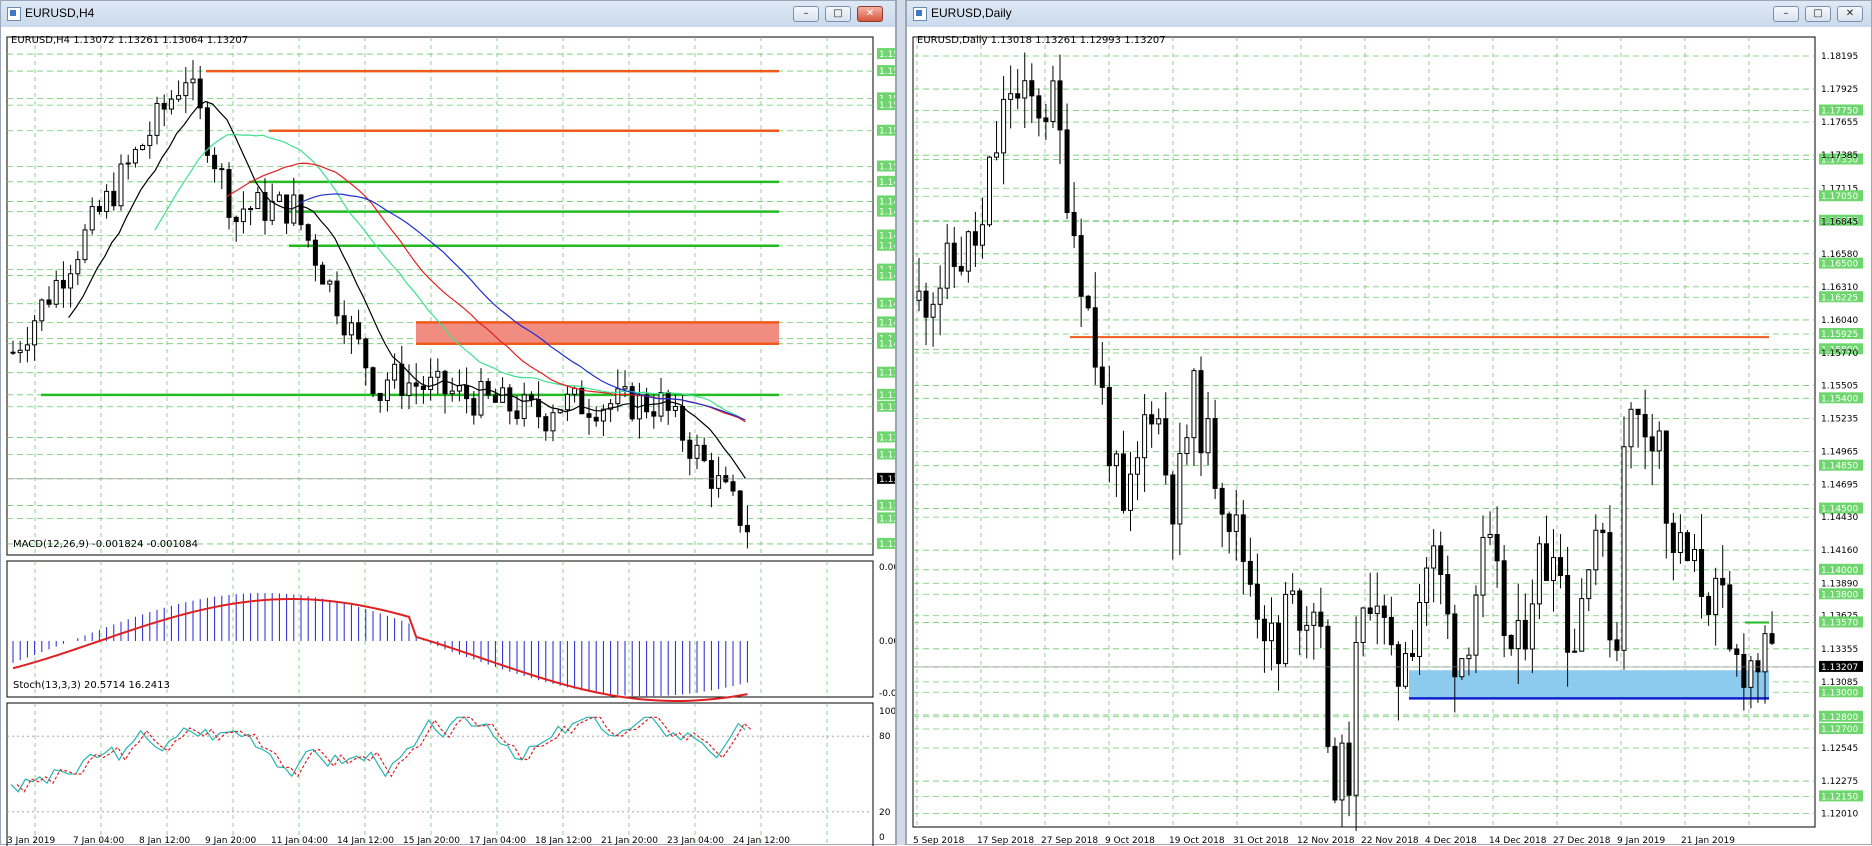 The height and width of the screenshot is (846, 1872). I want to click on price-tick-label: 1.16040, so click(1839, 321).